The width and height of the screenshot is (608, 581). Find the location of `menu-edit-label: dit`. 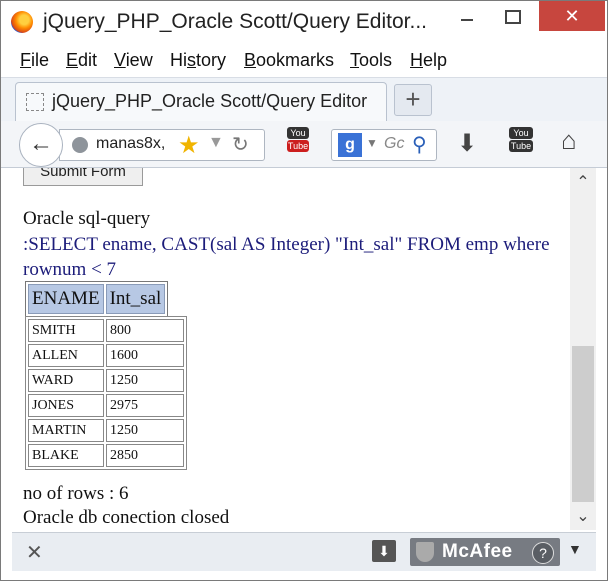

menu-edit-label: dit is located at coordinates (88, 60).